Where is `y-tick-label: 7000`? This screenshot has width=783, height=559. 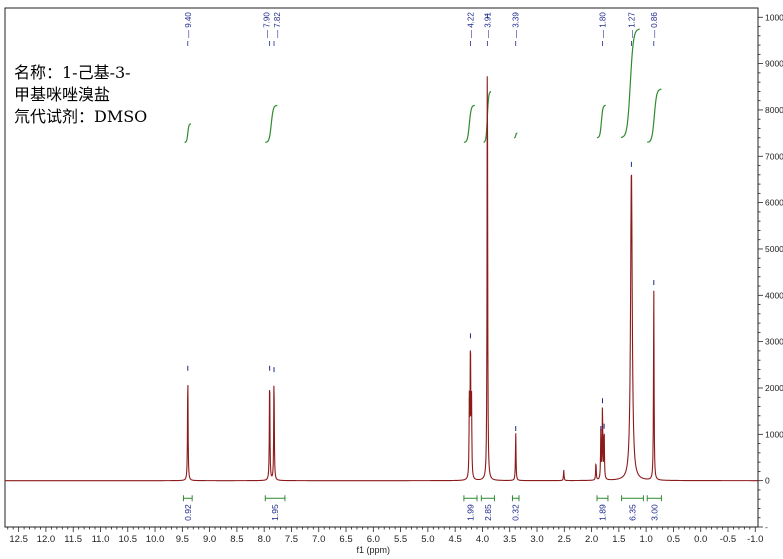
y-tick-label: 7000 is located at coordinates (774, 156).